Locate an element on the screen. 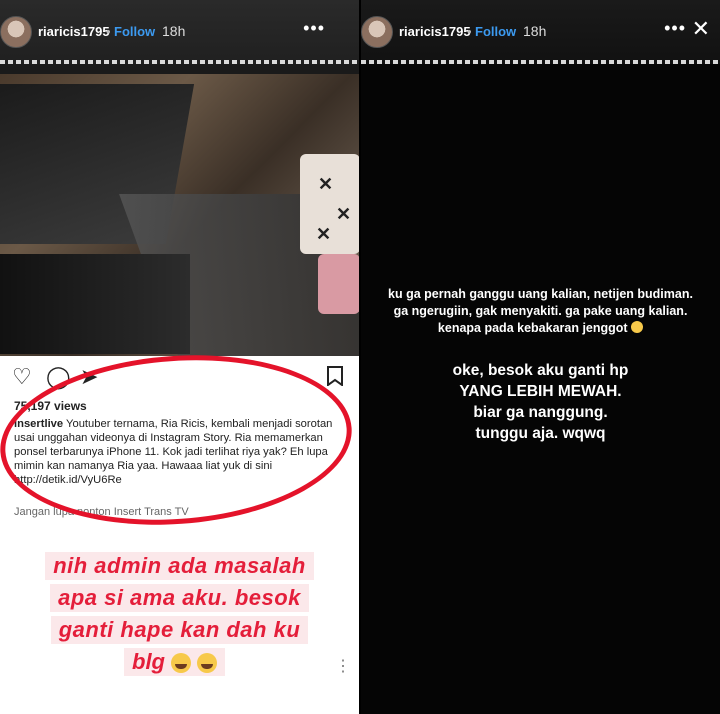 Image resolution: width=720 pixels, height=714 pixels. sticker-line: apa si ama aku. besok is located at coordinates (179, 598).